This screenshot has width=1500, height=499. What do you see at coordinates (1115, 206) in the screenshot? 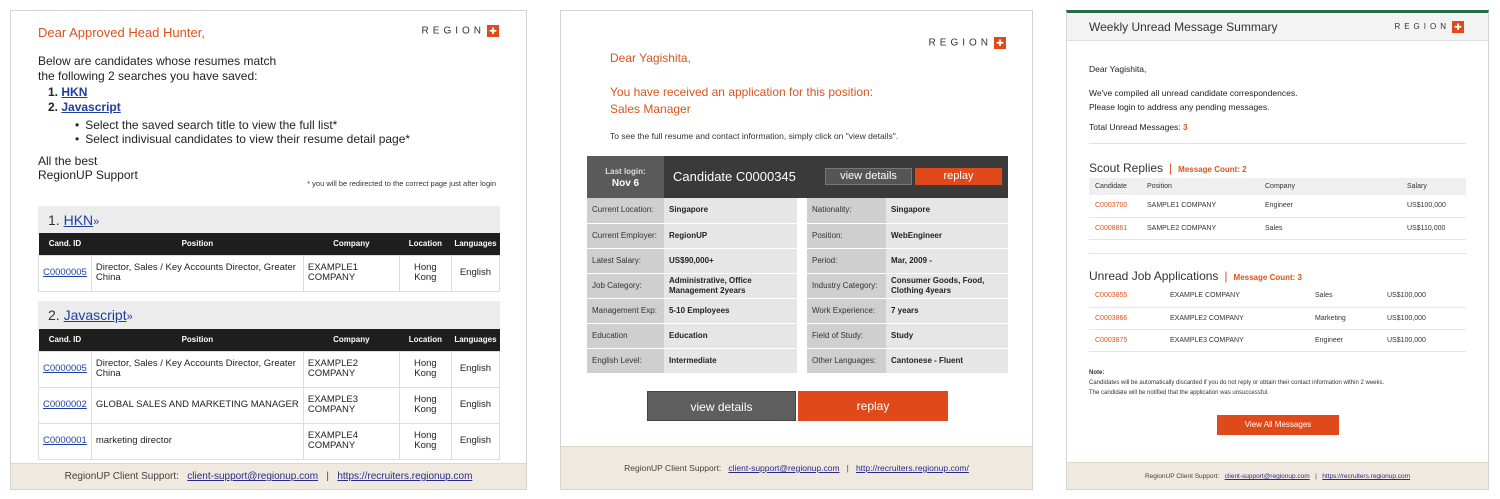
I see `candidate-id-link: C0003700` at bounding box center [1115, 206].